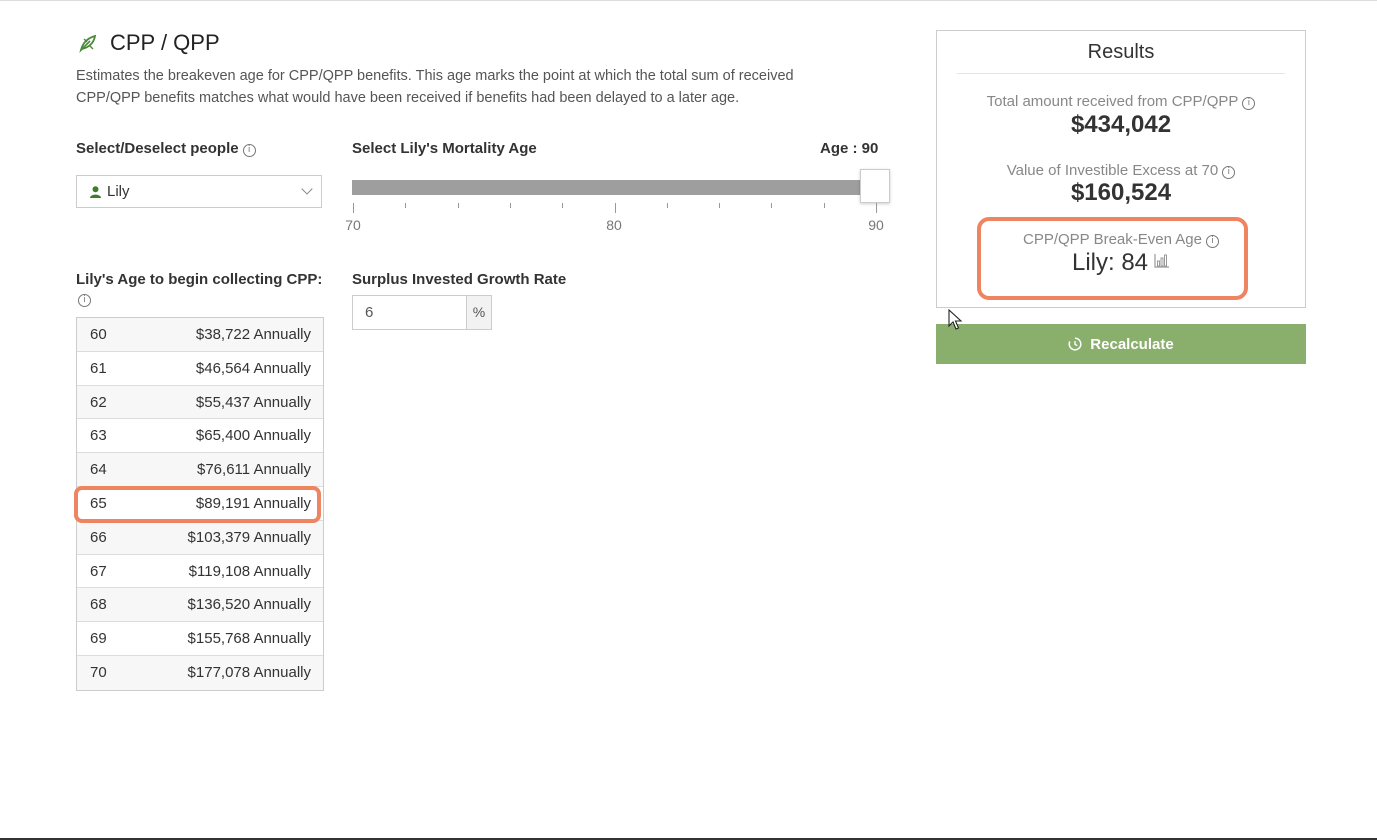 The width and height of the screenshot is (1377, 840). I want to click on investible-excess-value: $160,524, so click(1121, 192).